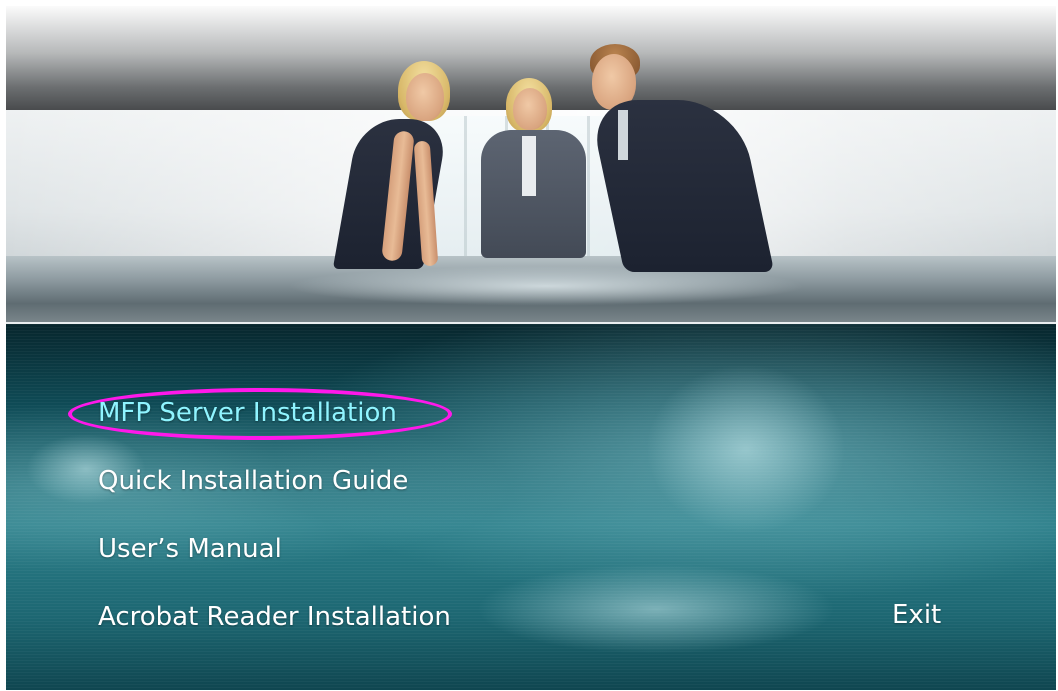 This screenshot has width=1058, height=691. Describe the element at coordinates (247, 413) in the screenshot. I see `menu-item-mfp-server-installation: MFP Server Installation` at that location.